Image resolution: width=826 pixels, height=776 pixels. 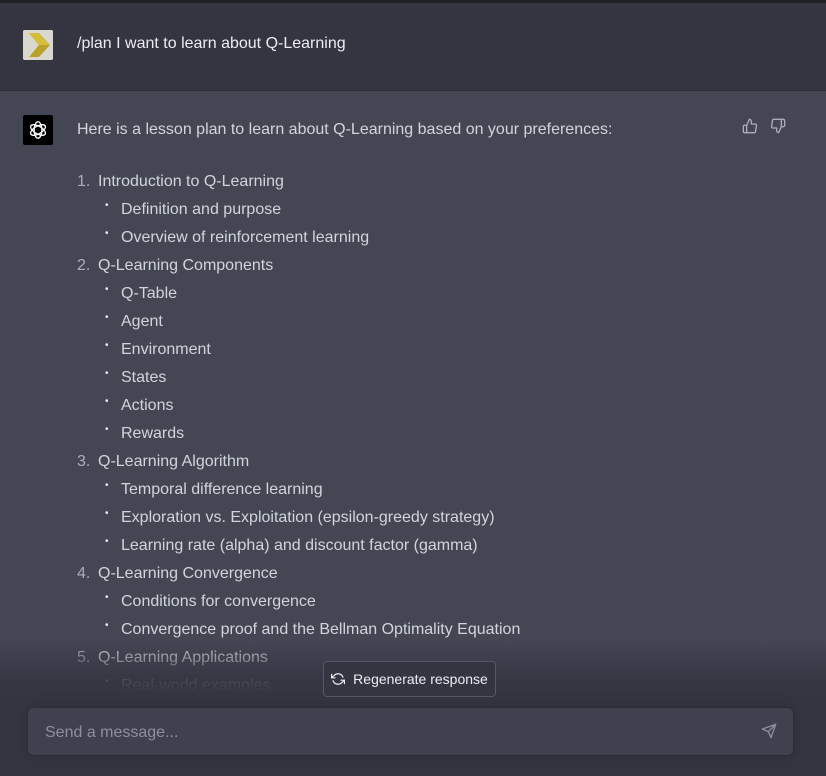 I want to click on subitem-text: Q-Table, so click(x=149, y=293).